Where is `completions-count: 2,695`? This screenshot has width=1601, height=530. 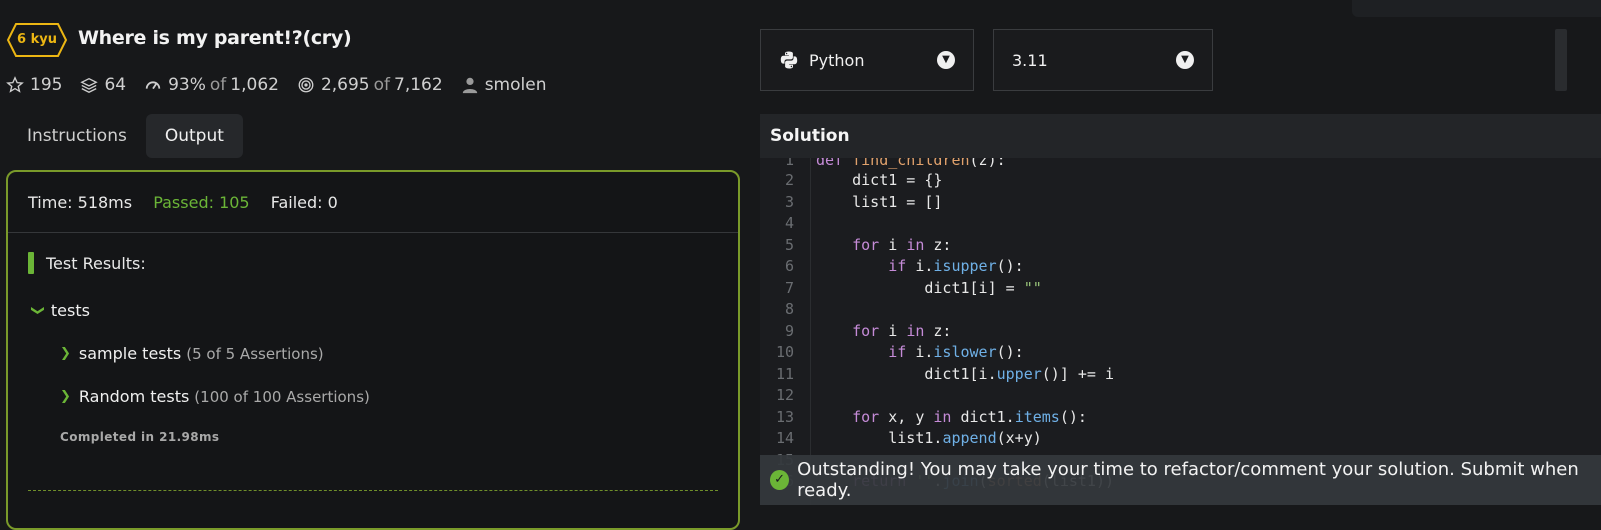 completions-count: 2,695 is located at coordinates (345, 85).